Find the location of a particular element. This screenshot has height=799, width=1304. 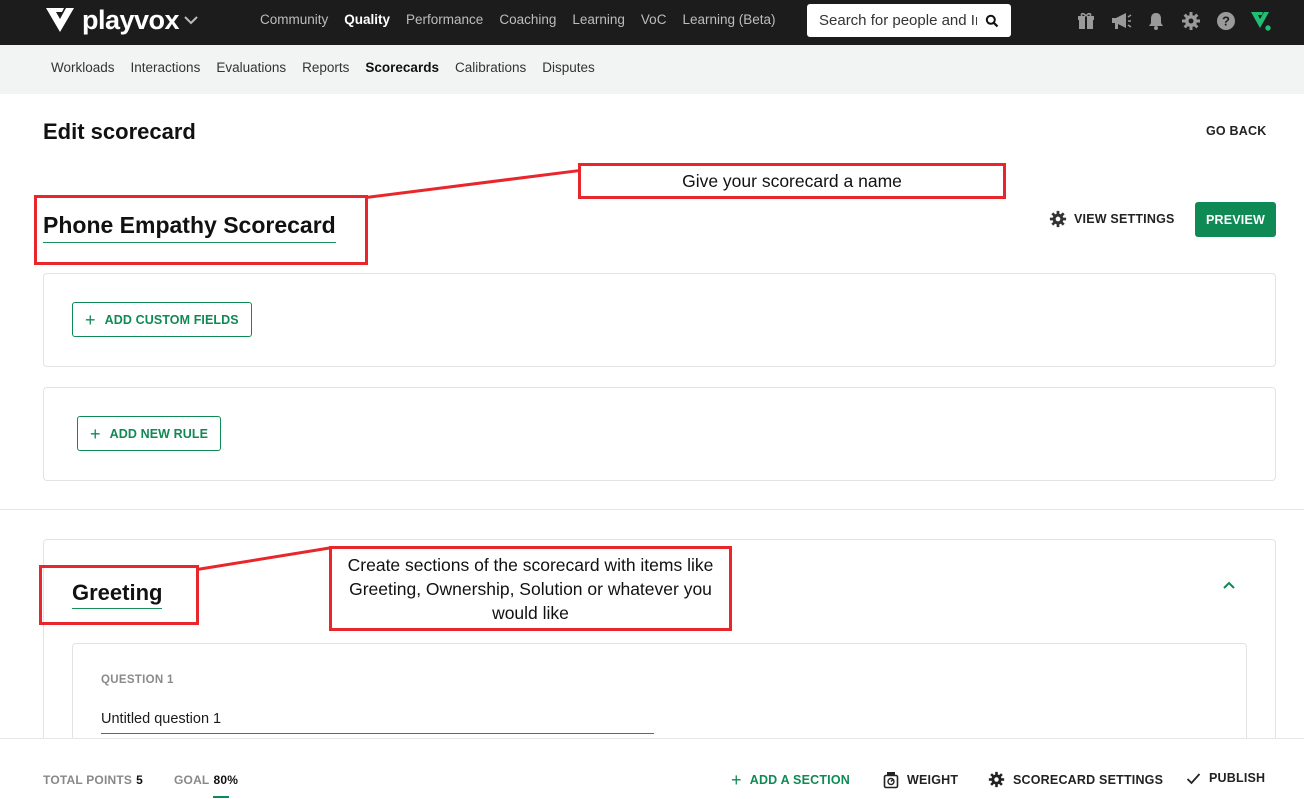

playvox-logo: playvox is located at coordinates (121, 20).